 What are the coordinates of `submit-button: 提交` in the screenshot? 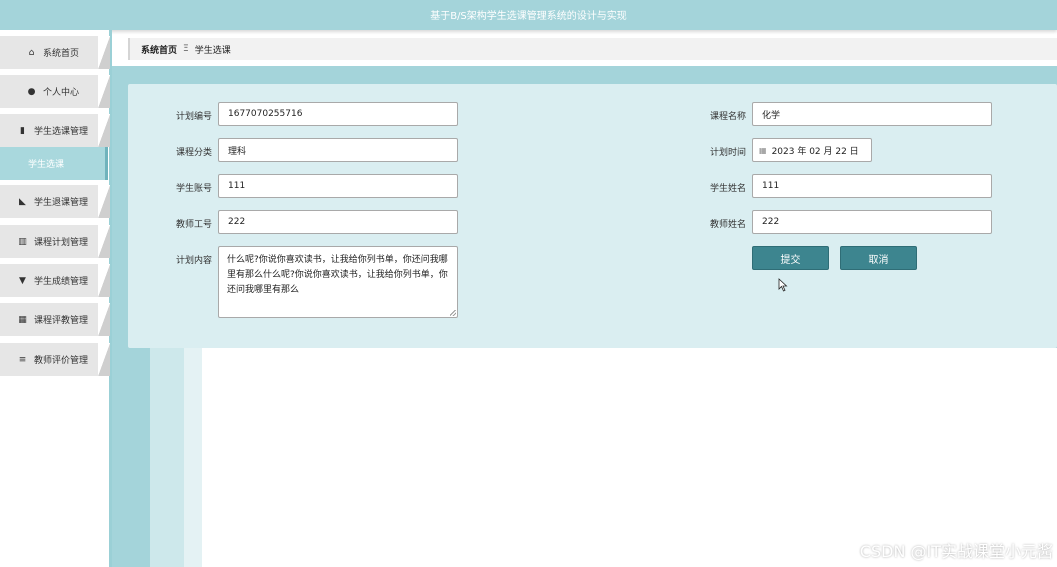 It's located at (790, 258).